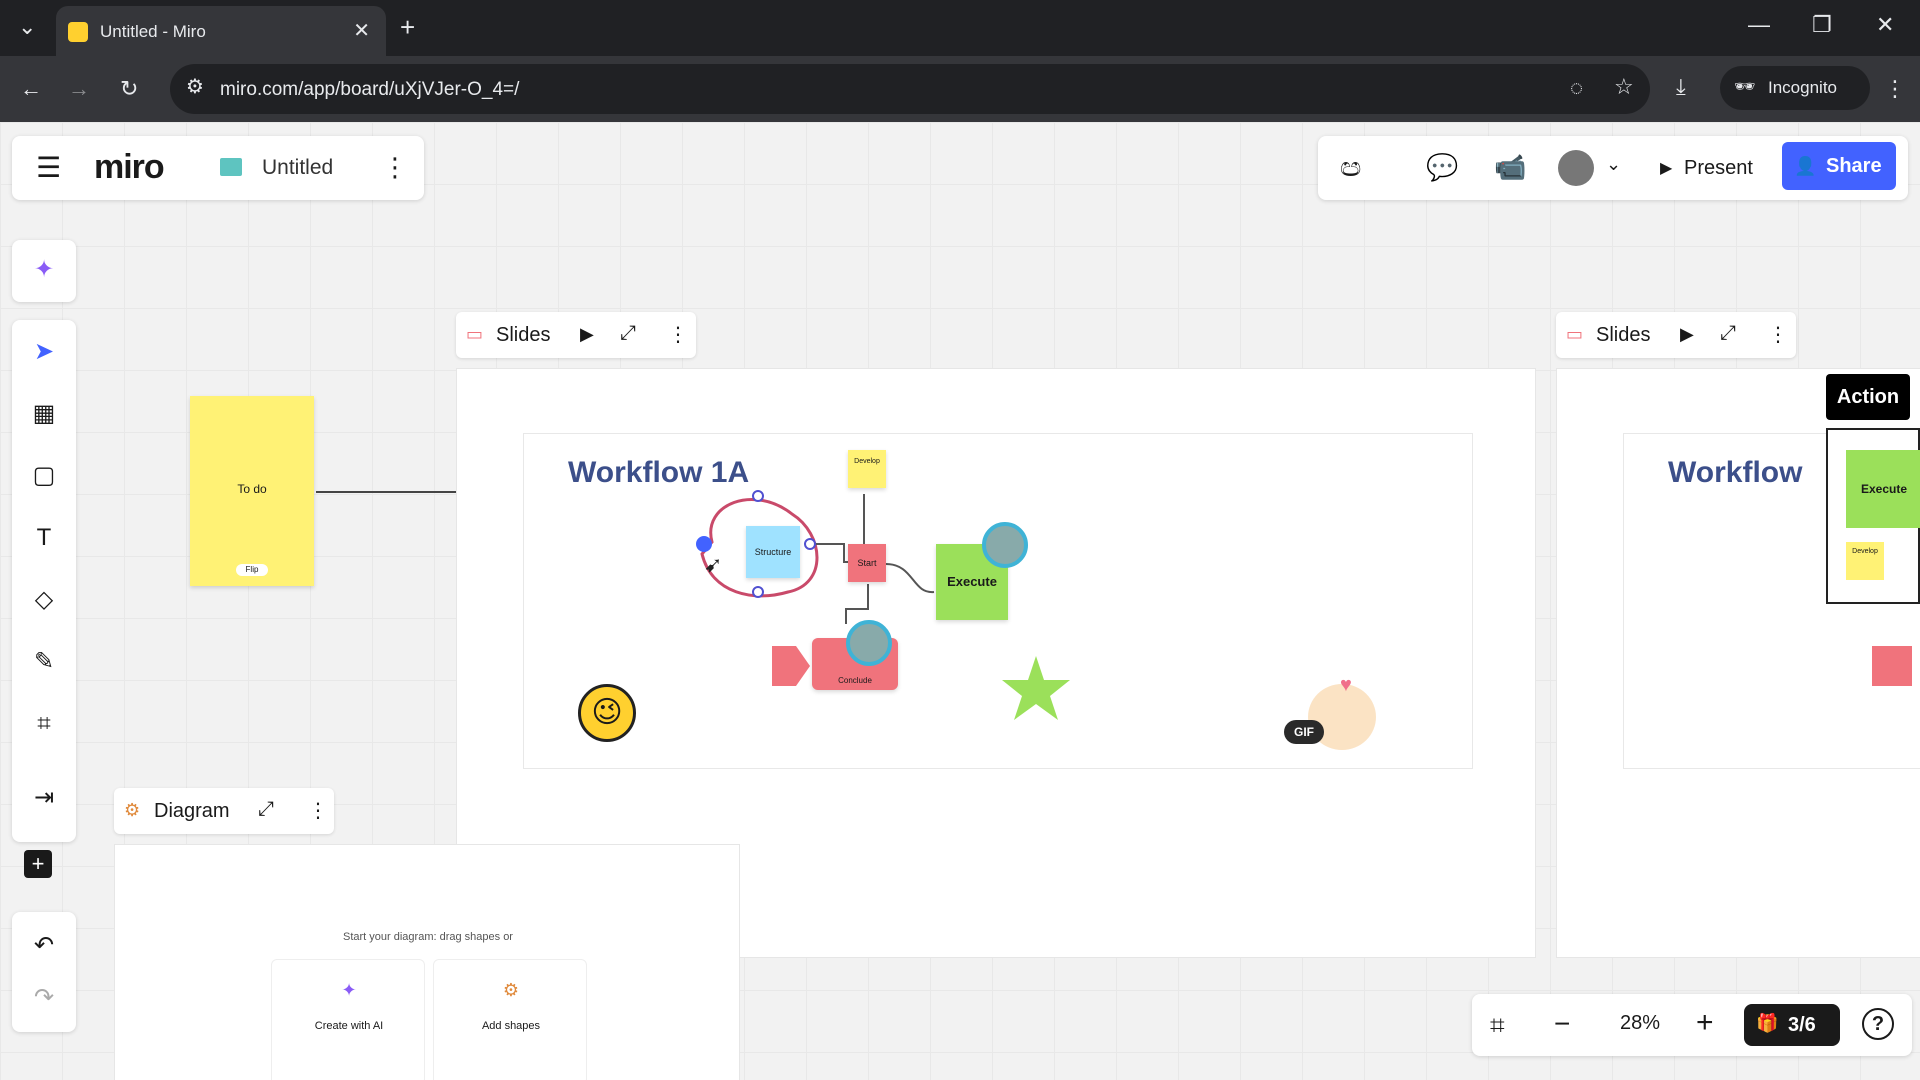  I want to click on structure-node: Structure, so click(773, 552).